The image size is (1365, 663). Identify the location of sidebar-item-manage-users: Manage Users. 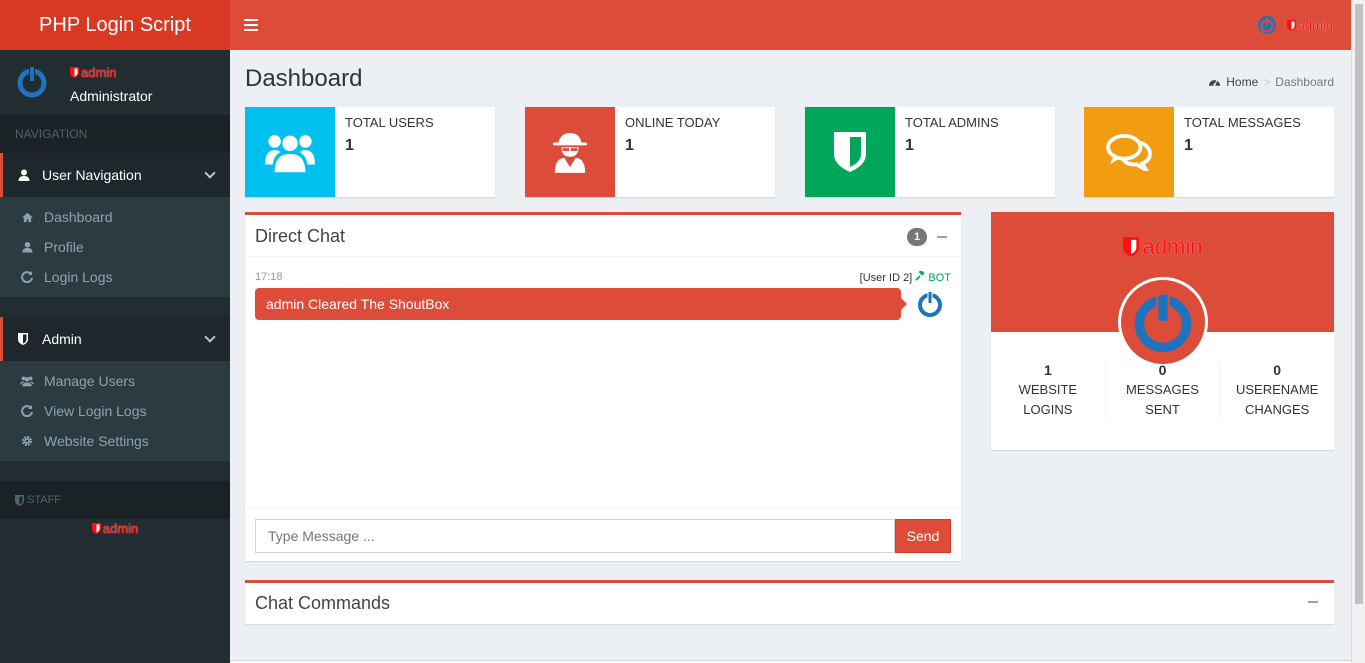
(115, 381).